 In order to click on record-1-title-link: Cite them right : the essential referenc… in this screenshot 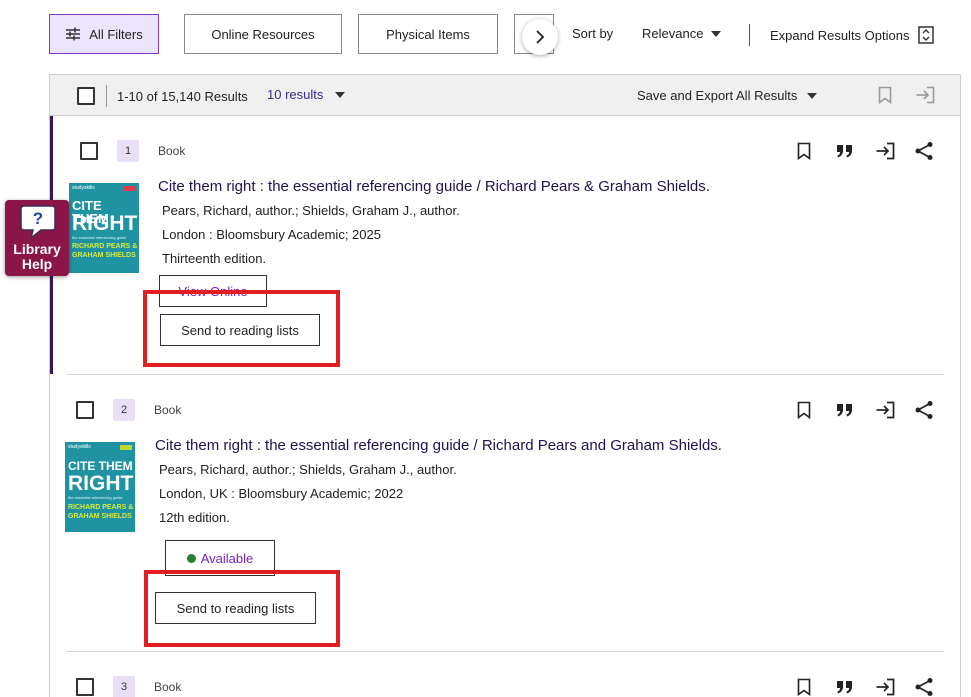, I will do `click(434, 186)`.